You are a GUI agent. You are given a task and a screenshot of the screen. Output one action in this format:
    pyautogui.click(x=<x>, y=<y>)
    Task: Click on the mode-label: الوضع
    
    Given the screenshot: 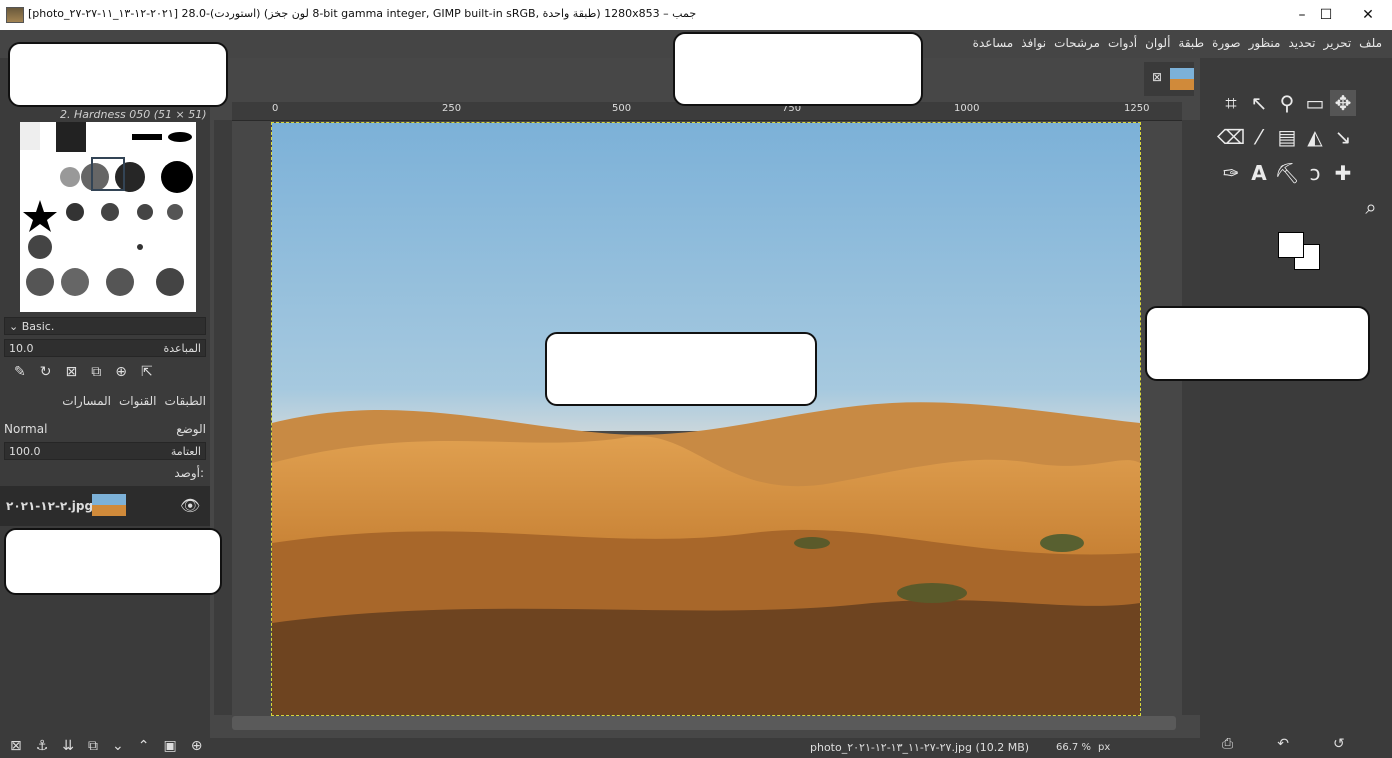 What is the action you would take?
    pyautogui.click(x=191, y=429)
    